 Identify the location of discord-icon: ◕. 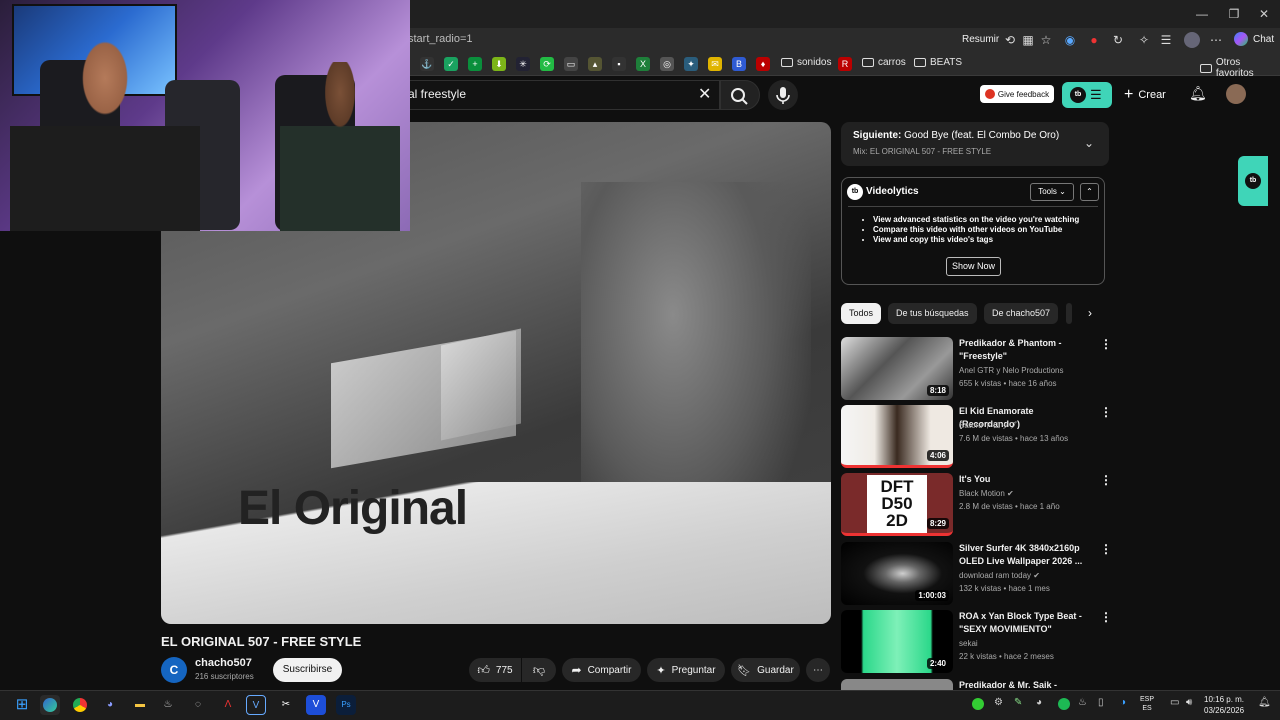
(110, 705).